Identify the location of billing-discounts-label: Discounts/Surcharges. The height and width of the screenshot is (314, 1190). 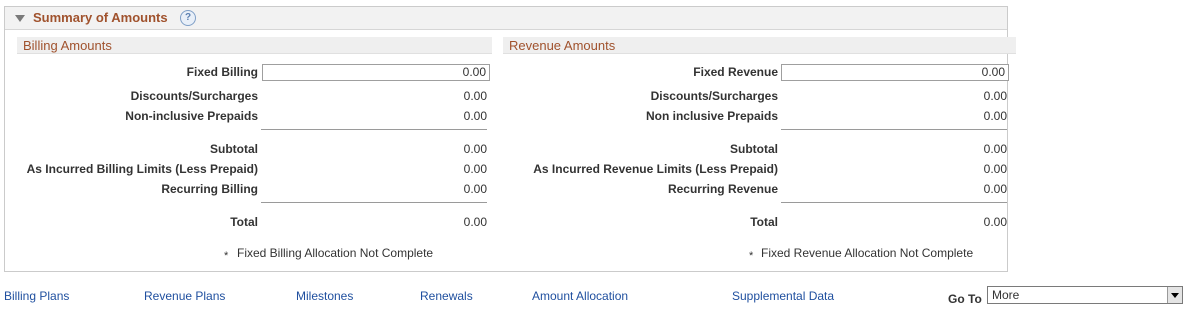
(194, 96).